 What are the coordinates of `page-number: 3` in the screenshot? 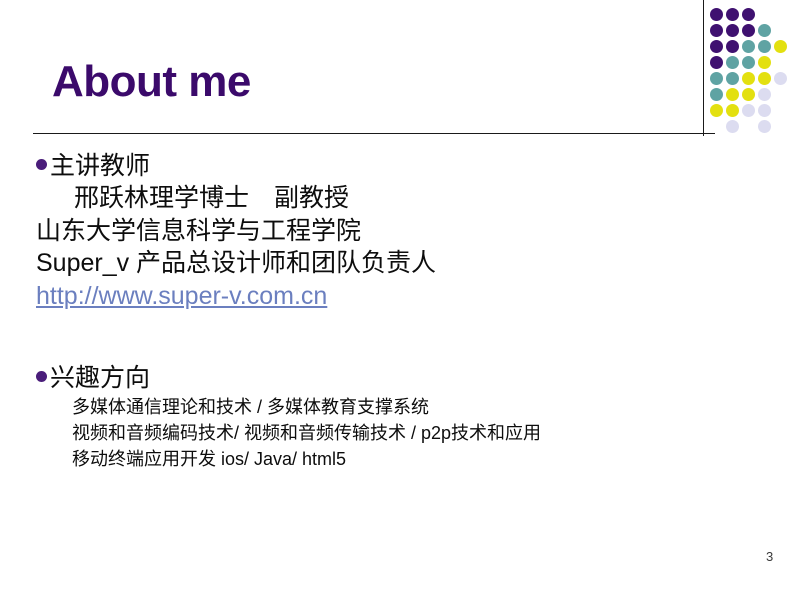 It's located at (770, 556).